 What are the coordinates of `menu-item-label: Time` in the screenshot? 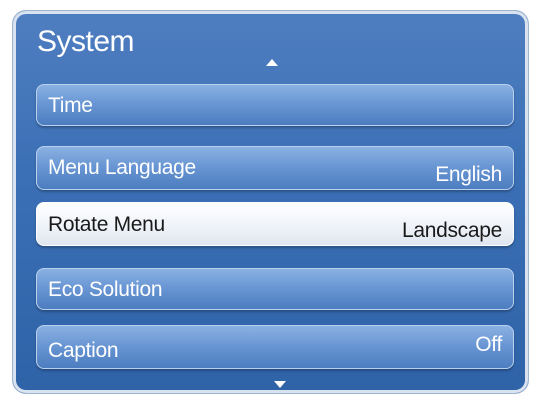 It's located at (70, 105).